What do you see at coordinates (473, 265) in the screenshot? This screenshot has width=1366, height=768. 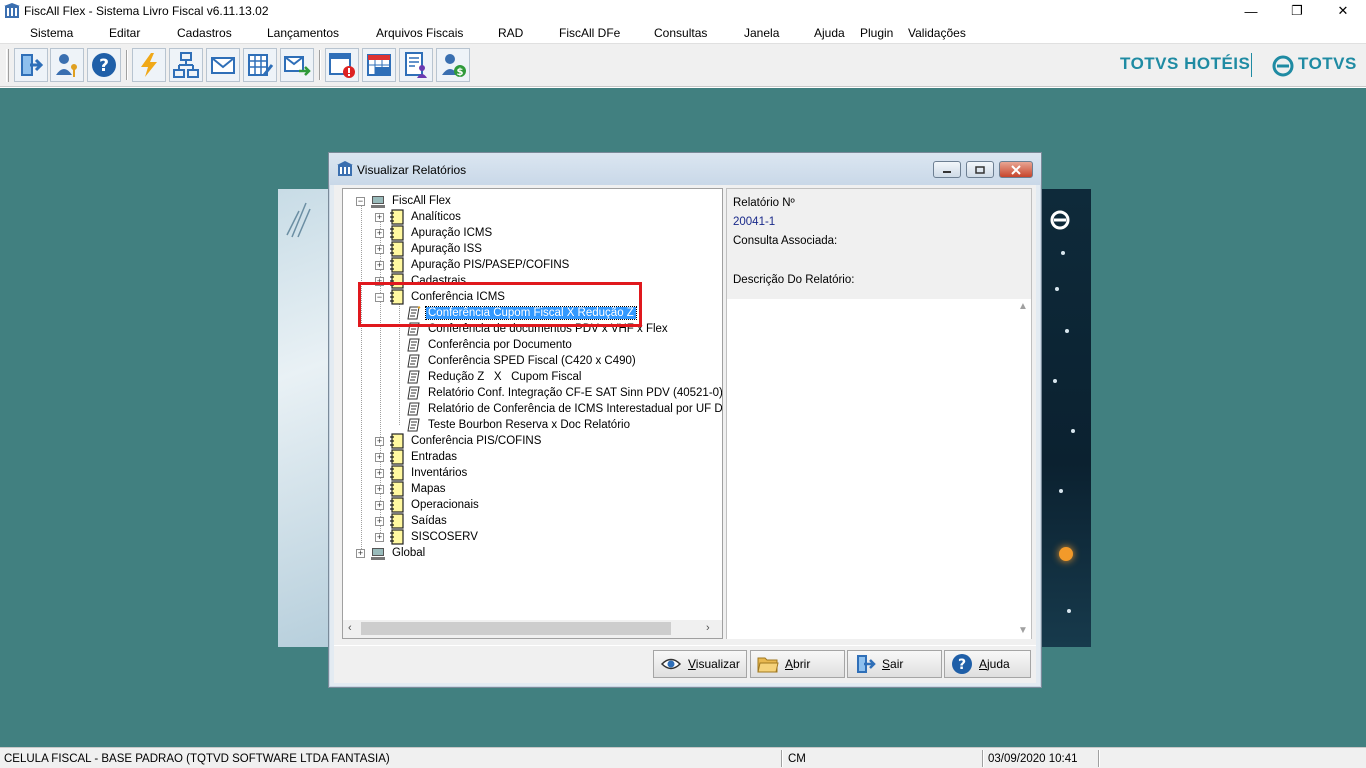 I see `tree-node-group: + Apuração PIS/PASEP/COFINS` at bounding box center [473, 265].